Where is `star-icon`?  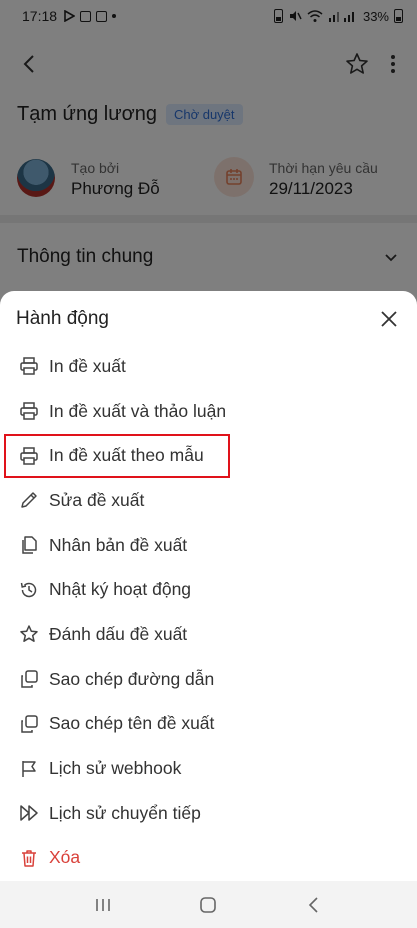 star-icon is located at coordinates (29, 634).